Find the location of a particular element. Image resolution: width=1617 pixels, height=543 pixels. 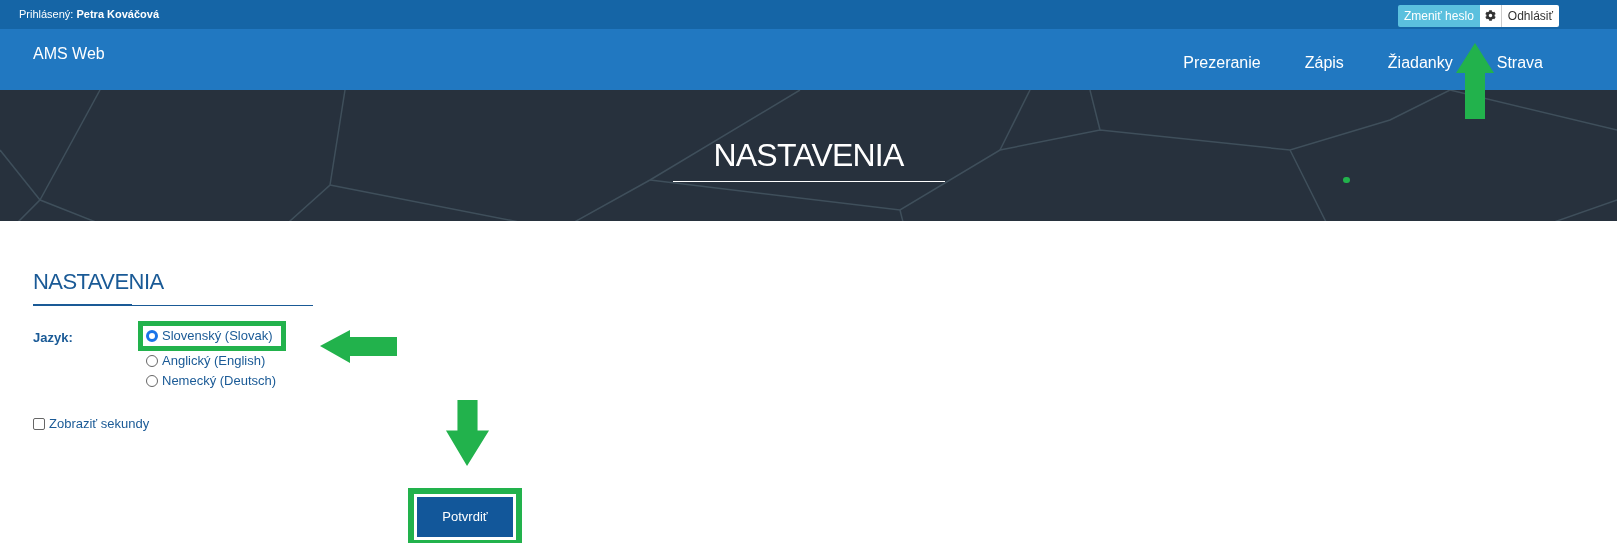

language-option: Anglický (English) is located at coordinates (216, 361).